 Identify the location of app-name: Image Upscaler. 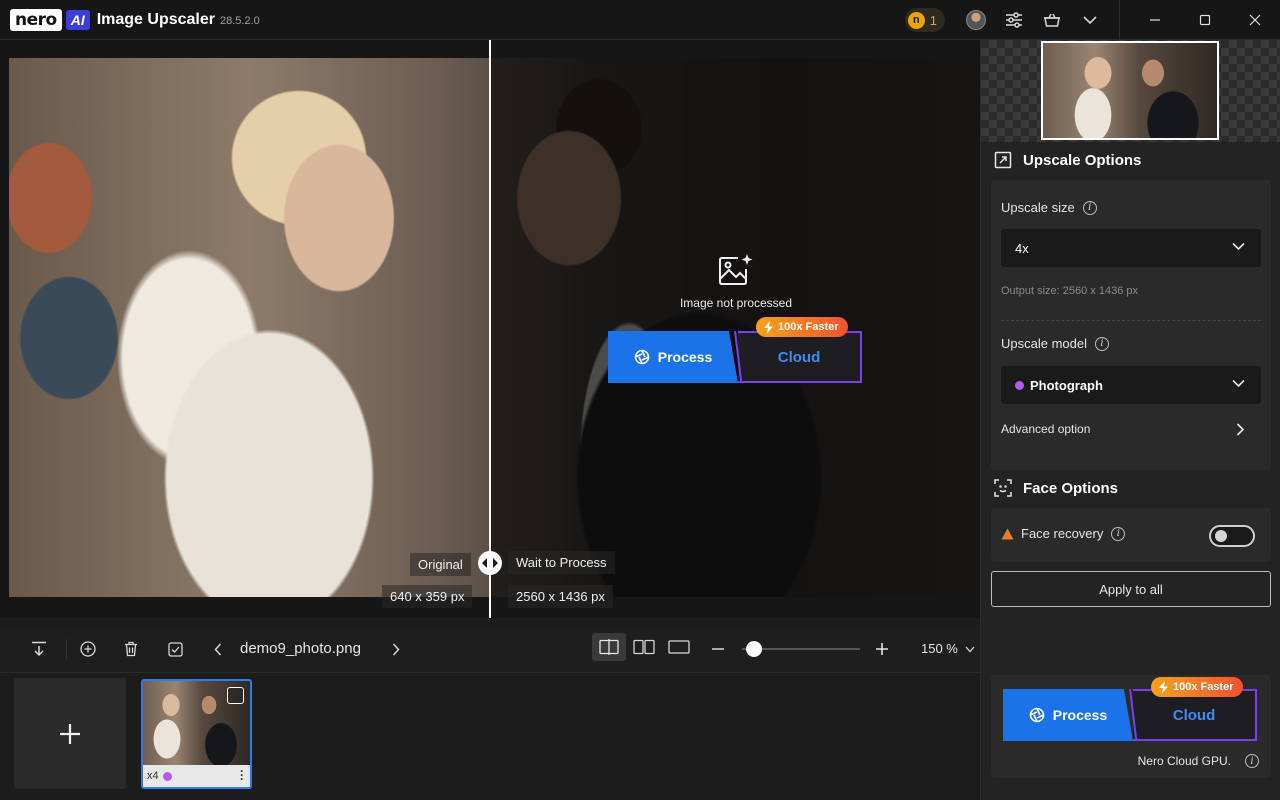
(155, 19).